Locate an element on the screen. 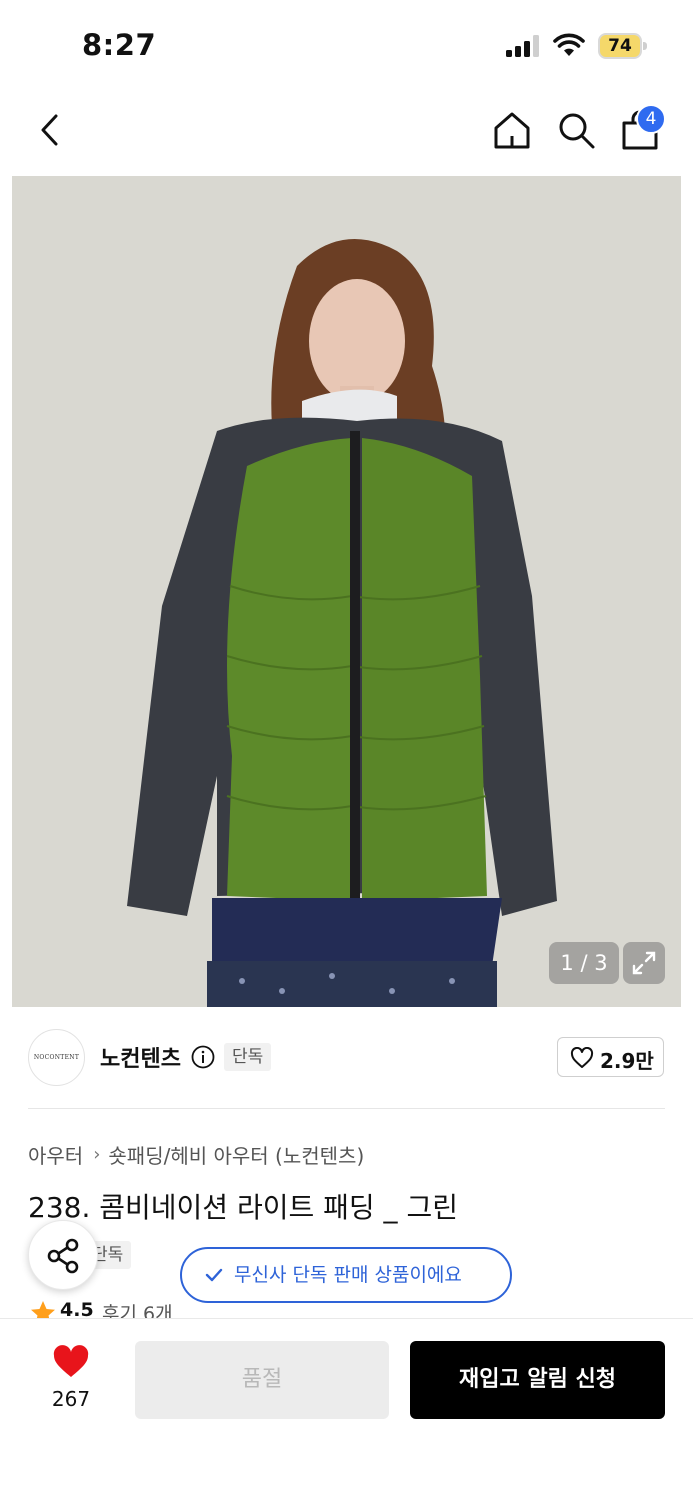  back-arrow-icon is located at coordinates (50, 130).